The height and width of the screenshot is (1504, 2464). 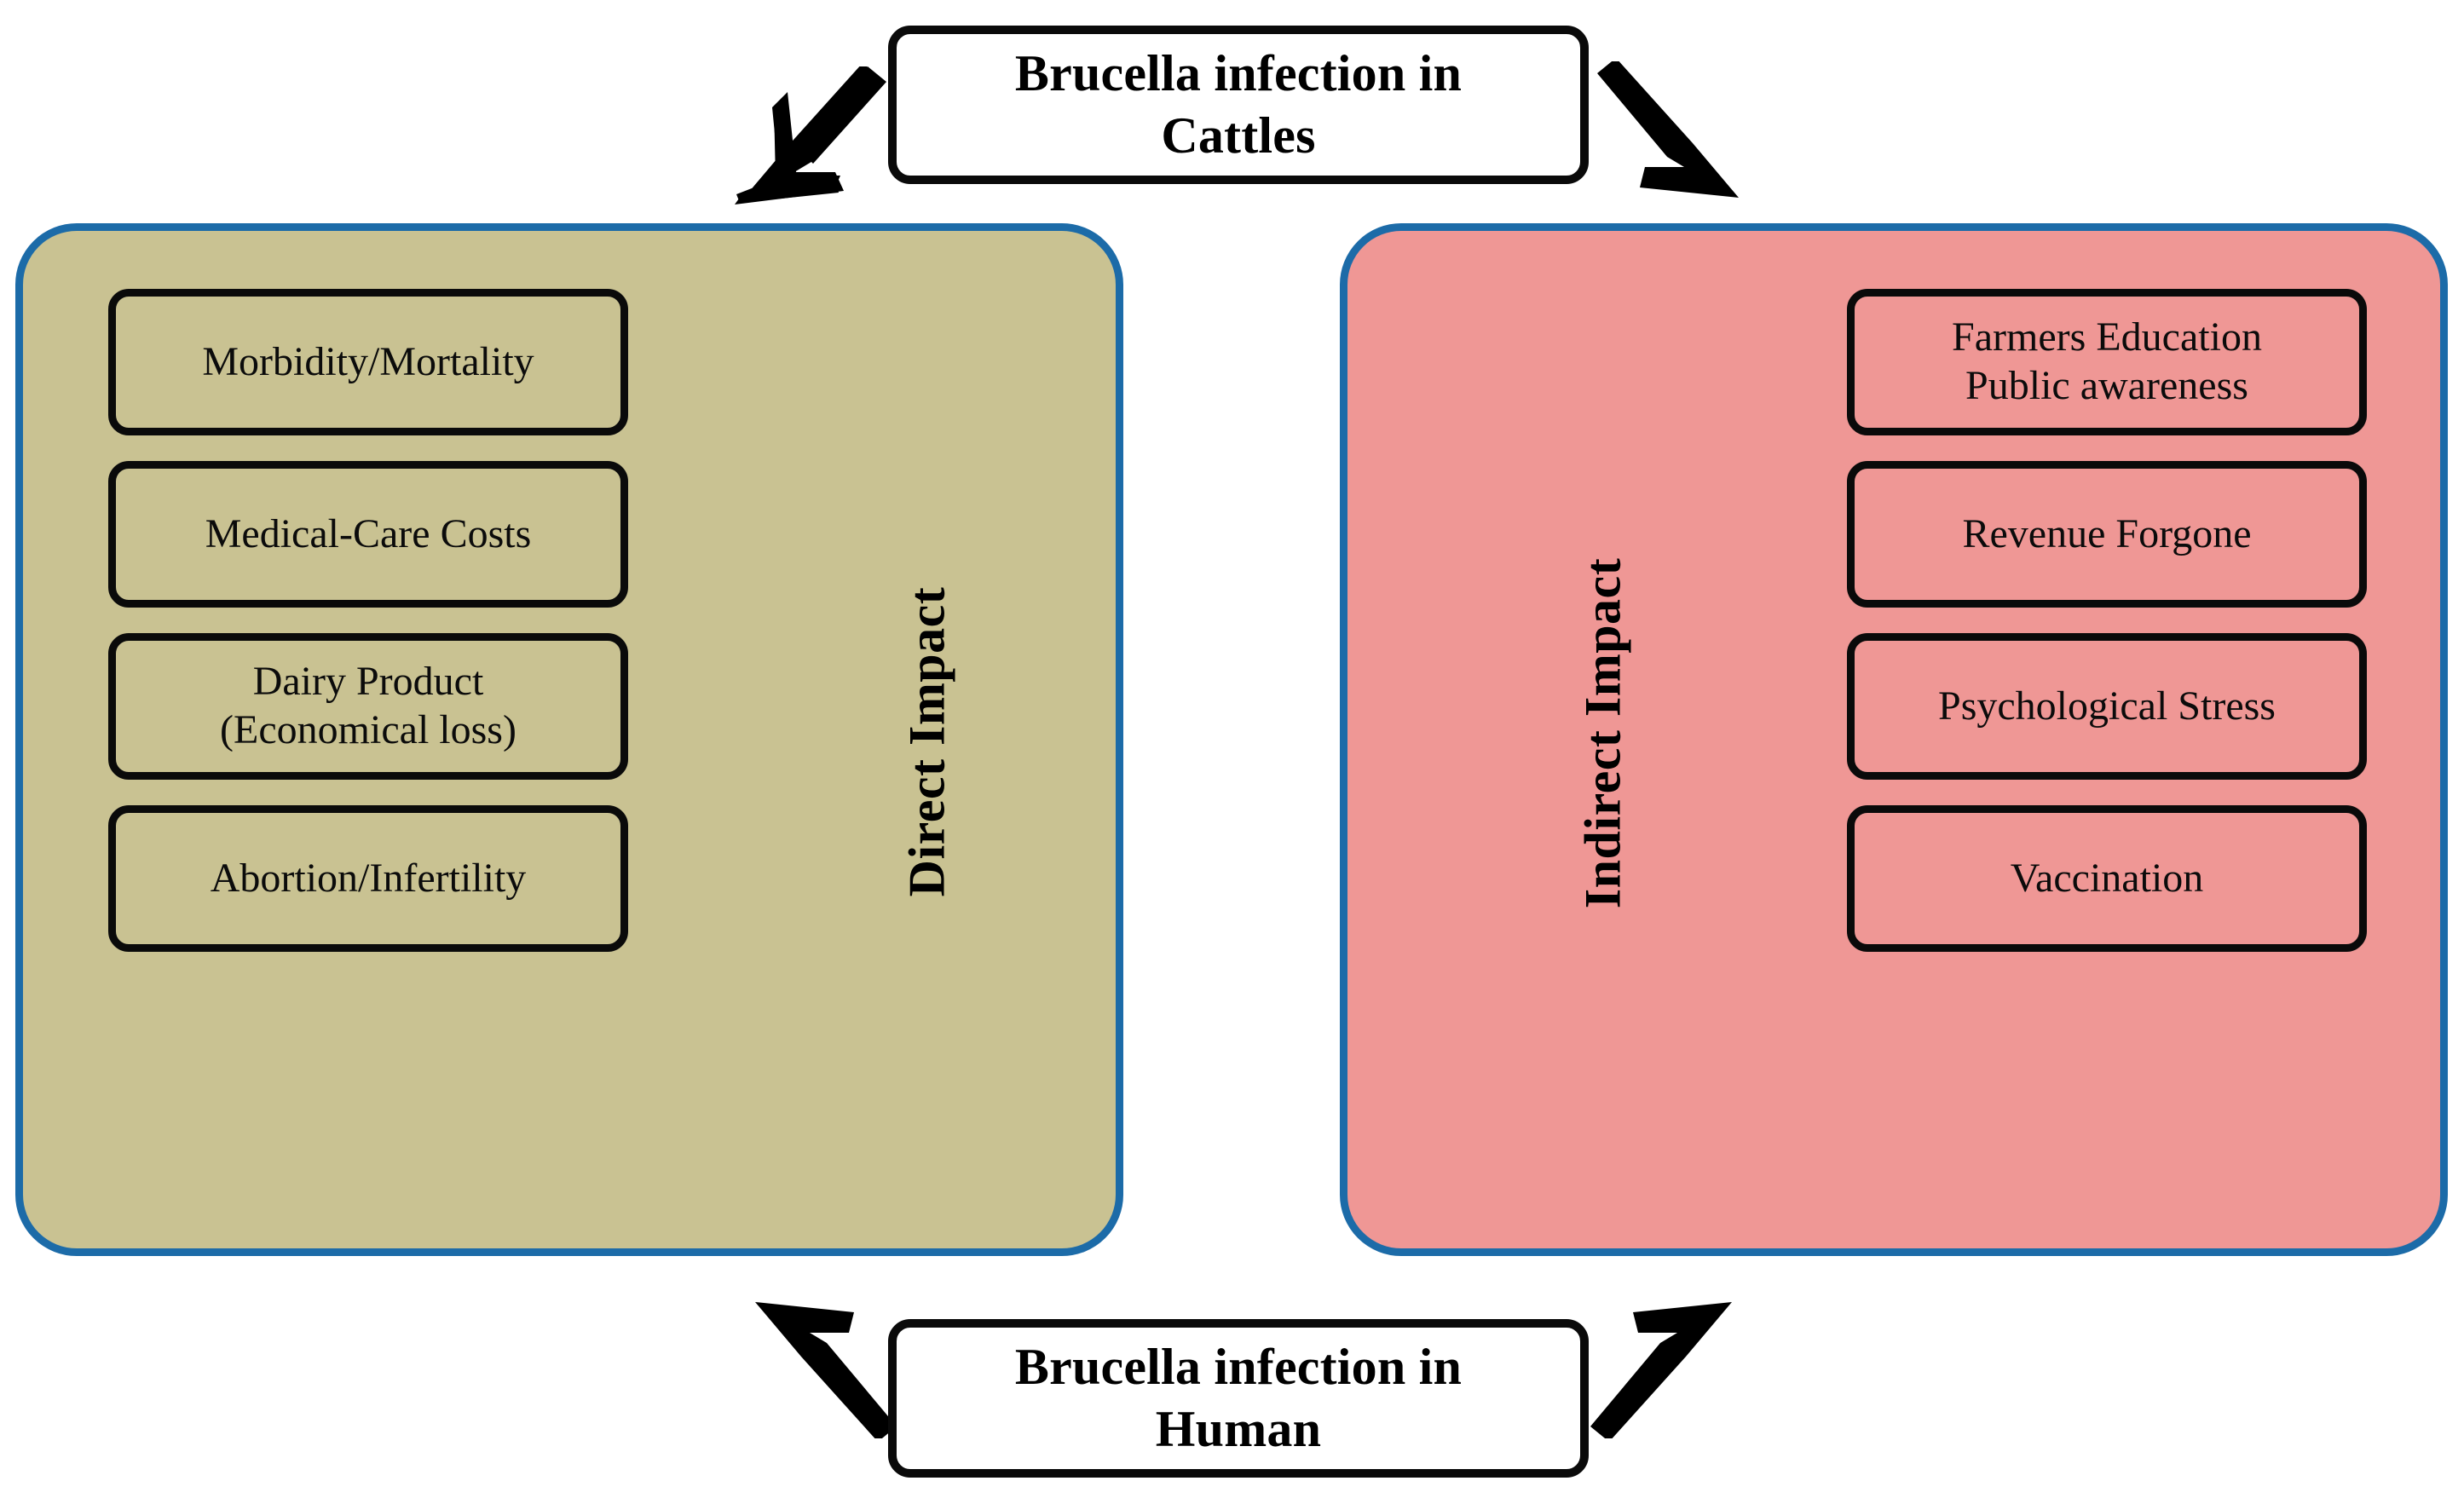 I want to click on direct-item-dairy-product: Dairy Product (Economical loss), so click(x=368, y=706).